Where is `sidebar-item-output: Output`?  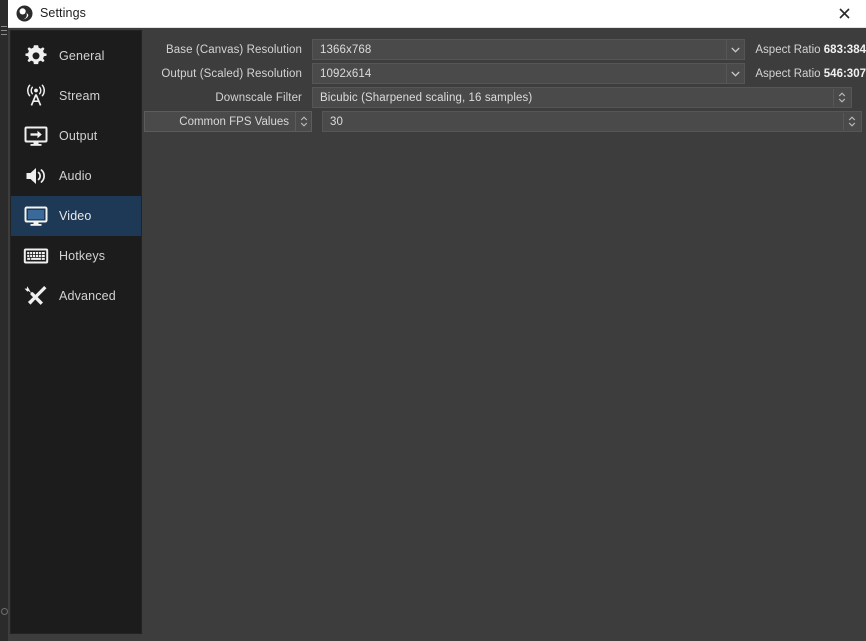
sidebar-item-output: Output is located at coordinates (76, 136).